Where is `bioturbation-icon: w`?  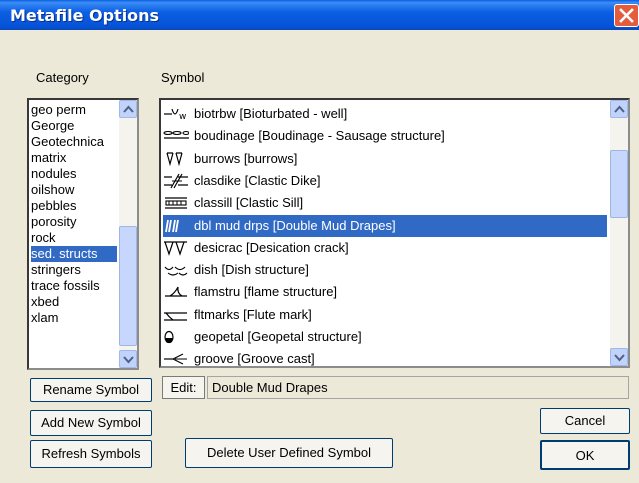 bioturbation-icon: w is located at coordinates (175, 115).